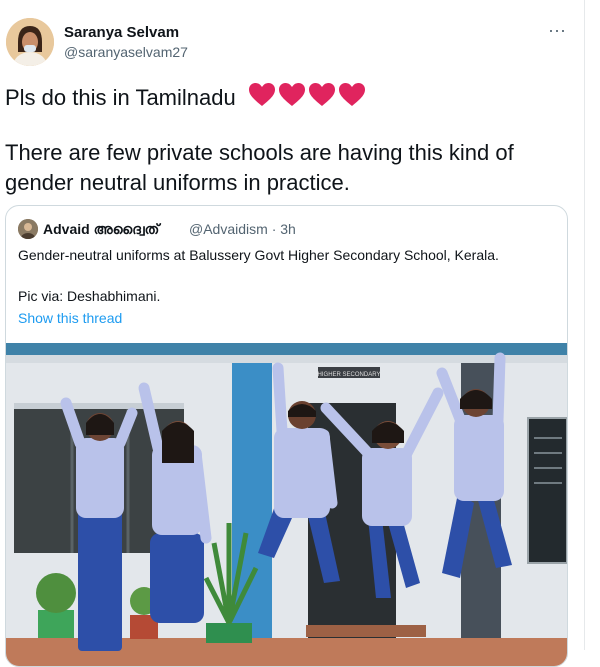 This screenshot has width=600, height=667. I want to click on tweet-text-first: Pls do this in Tamilnadu, so click(120, 97).